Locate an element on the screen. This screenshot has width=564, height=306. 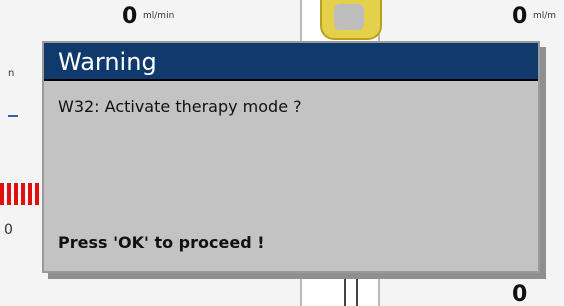
edge-digit: 0 is located at coordinates (8, 230).